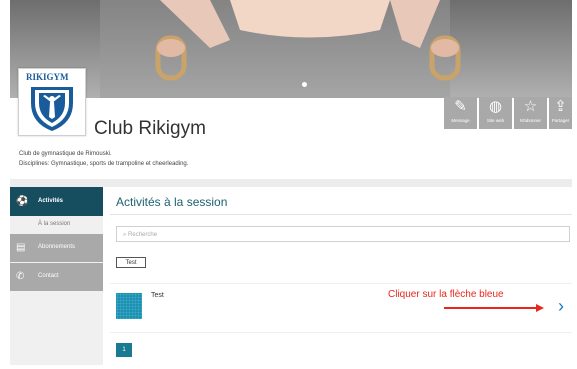  I want to click on activity-thumbnail, so click(129, 306).